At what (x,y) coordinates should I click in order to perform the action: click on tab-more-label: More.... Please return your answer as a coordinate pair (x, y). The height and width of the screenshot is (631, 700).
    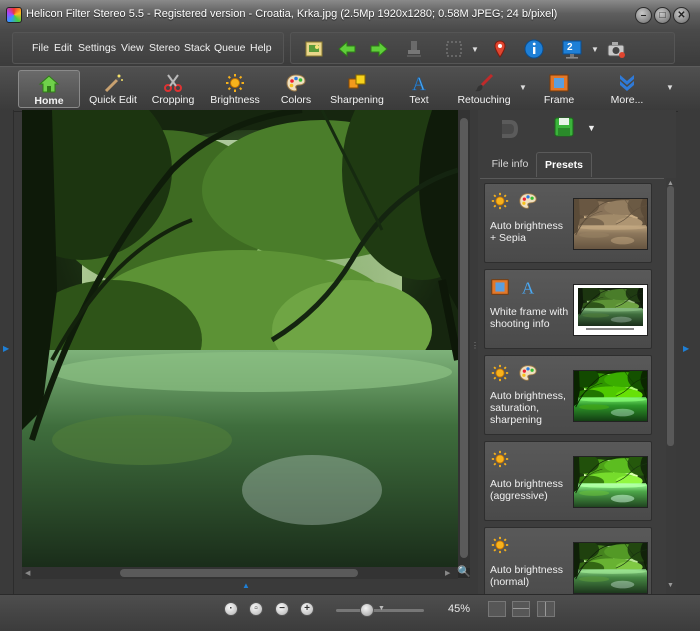
    Looking at the image, I should click on (627, 100).